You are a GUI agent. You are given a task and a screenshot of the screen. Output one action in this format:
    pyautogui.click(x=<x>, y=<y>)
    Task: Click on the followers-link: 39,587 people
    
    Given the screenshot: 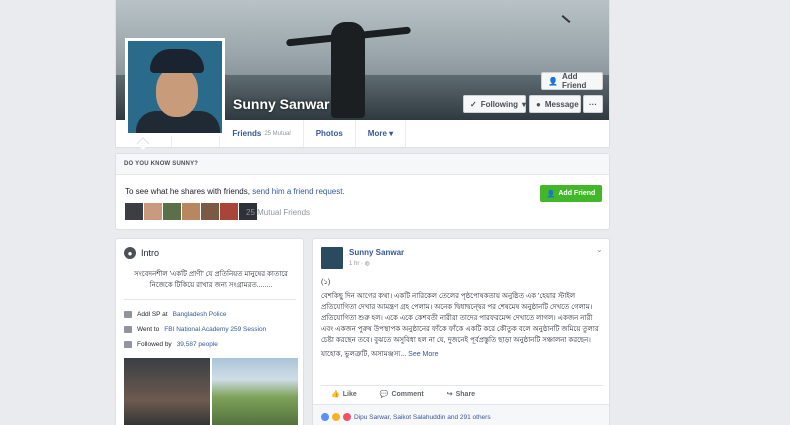 What is the action you would take?
    pyautogui.click(x=197, y=344)
    